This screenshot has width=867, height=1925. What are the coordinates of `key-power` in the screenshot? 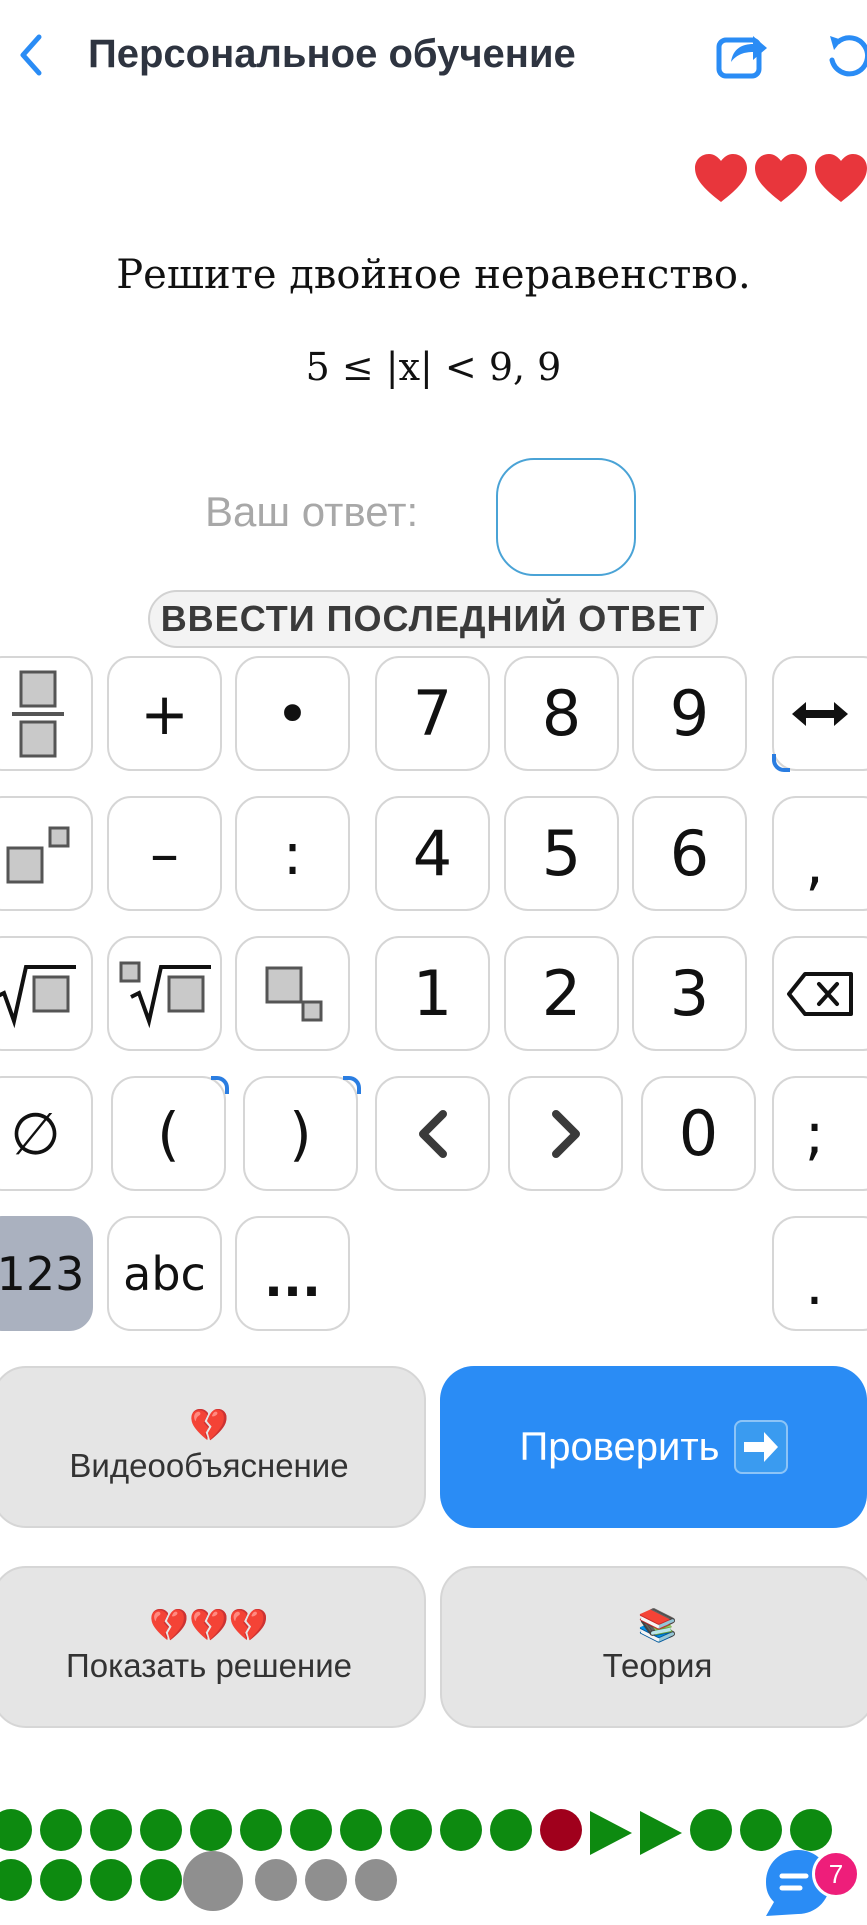 It's located at (46, 853).